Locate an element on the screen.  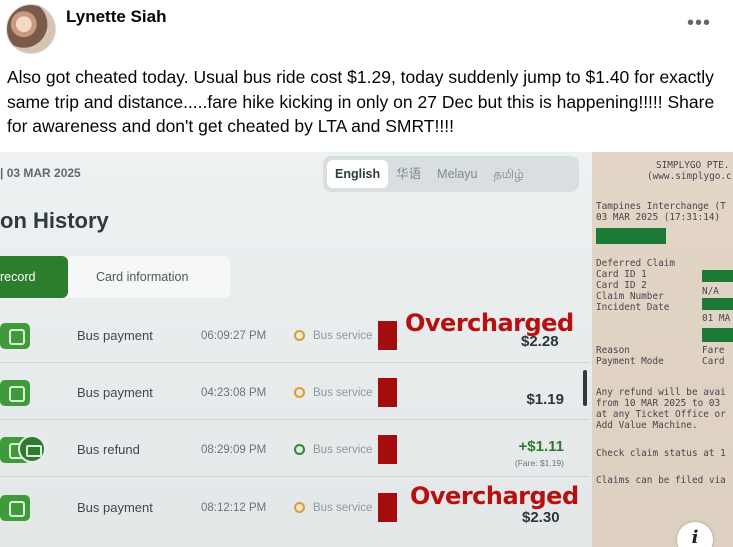
screen-tabs: record Card information is located at coordinates (115, 277).